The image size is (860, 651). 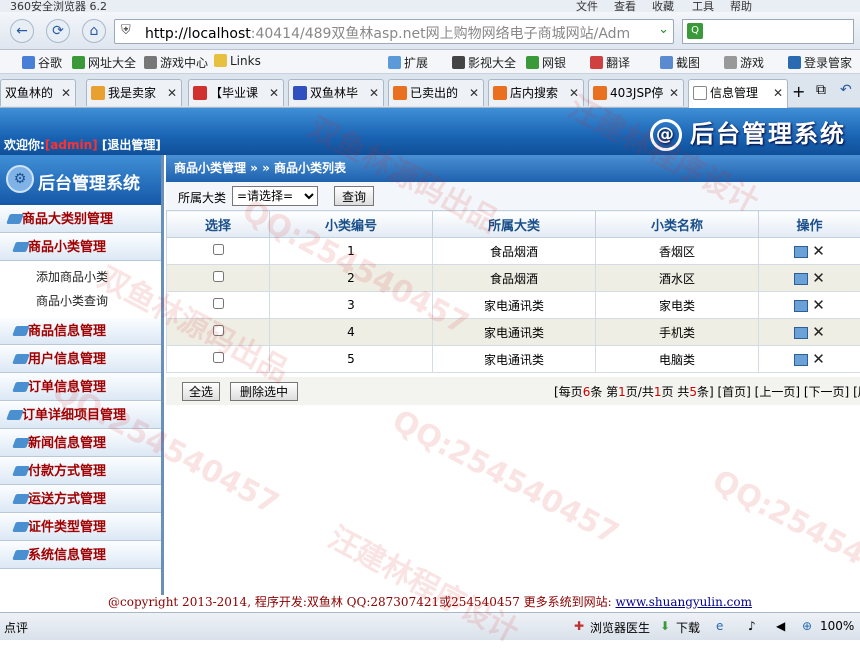 What do you see at coordinates (104, 62) in the screenshot?
I see `fav-site-directory: 网址大全` at bounding box center [104, 62].